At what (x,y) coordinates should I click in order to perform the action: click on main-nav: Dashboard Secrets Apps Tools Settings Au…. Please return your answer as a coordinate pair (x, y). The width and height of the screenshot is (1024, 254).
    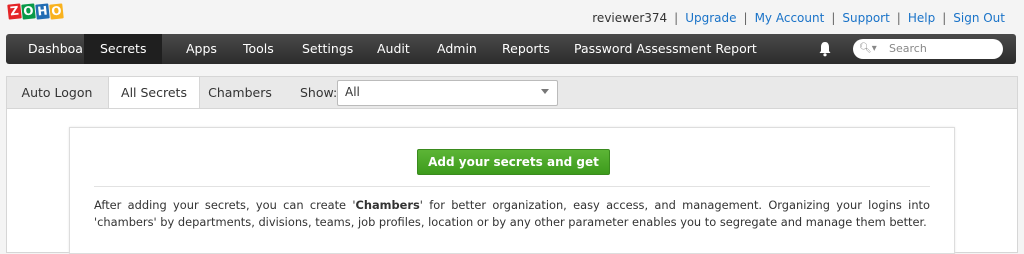
    Looking at the image, I should click on (511, 49).